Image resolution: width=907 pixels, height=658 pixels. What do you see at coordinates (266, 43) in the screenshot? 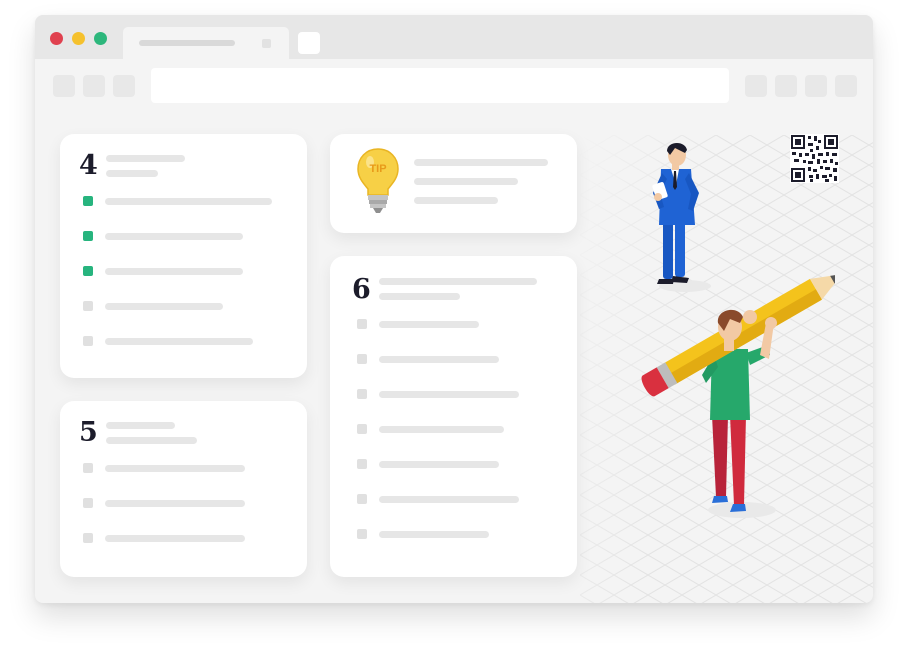
I see `close-icon` at bounding box center [266, 43].